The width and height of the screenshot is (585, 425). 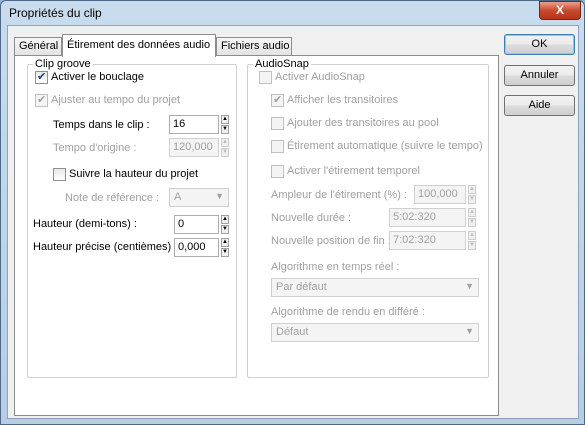 I want to click on offline-algo-label: Algorithme de rendu en différé :, so click(x=348, y=312).